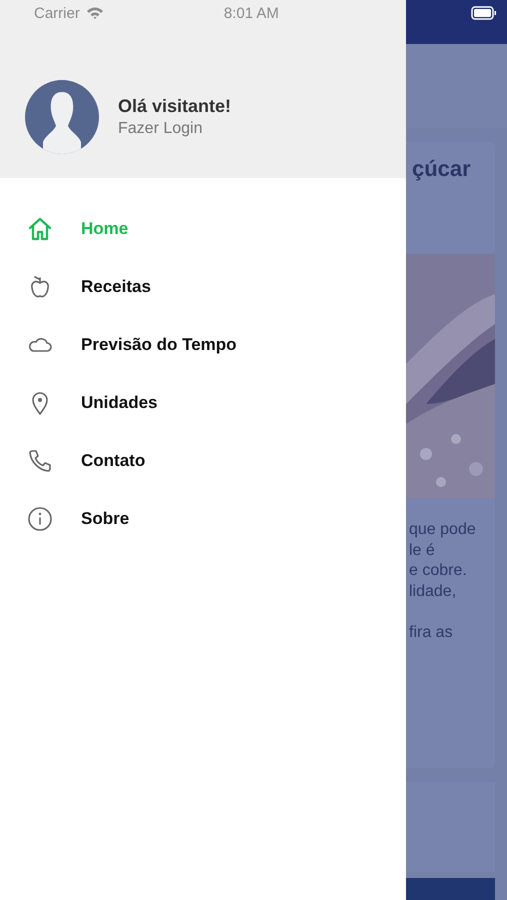  Describe the element at coordinates (105, 519) in the screenshot. I see `menu-item: Sobre` at that location.